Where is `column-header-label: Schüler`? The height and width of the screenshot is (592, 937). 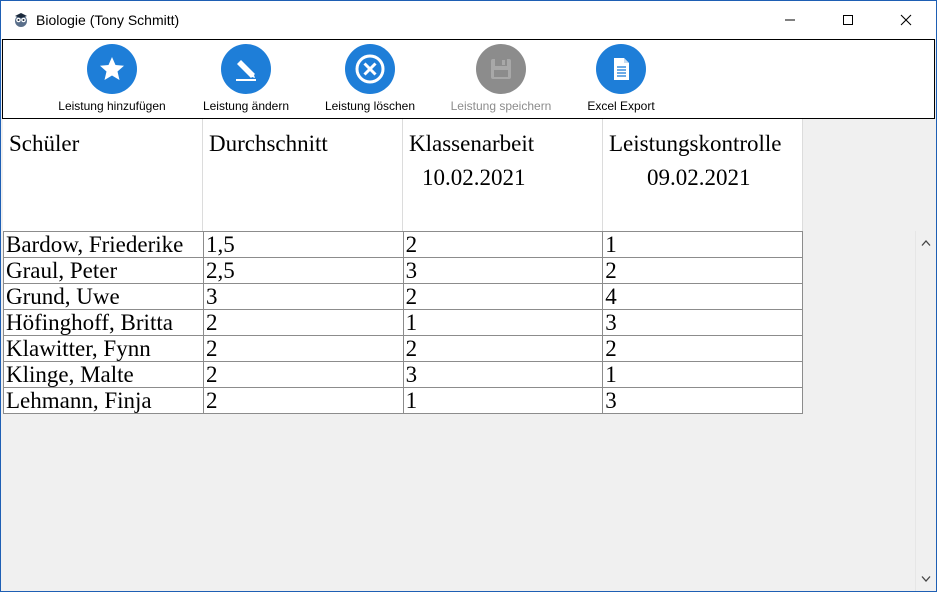
column-header-label: Schüler is located at coordinates (44, 143).